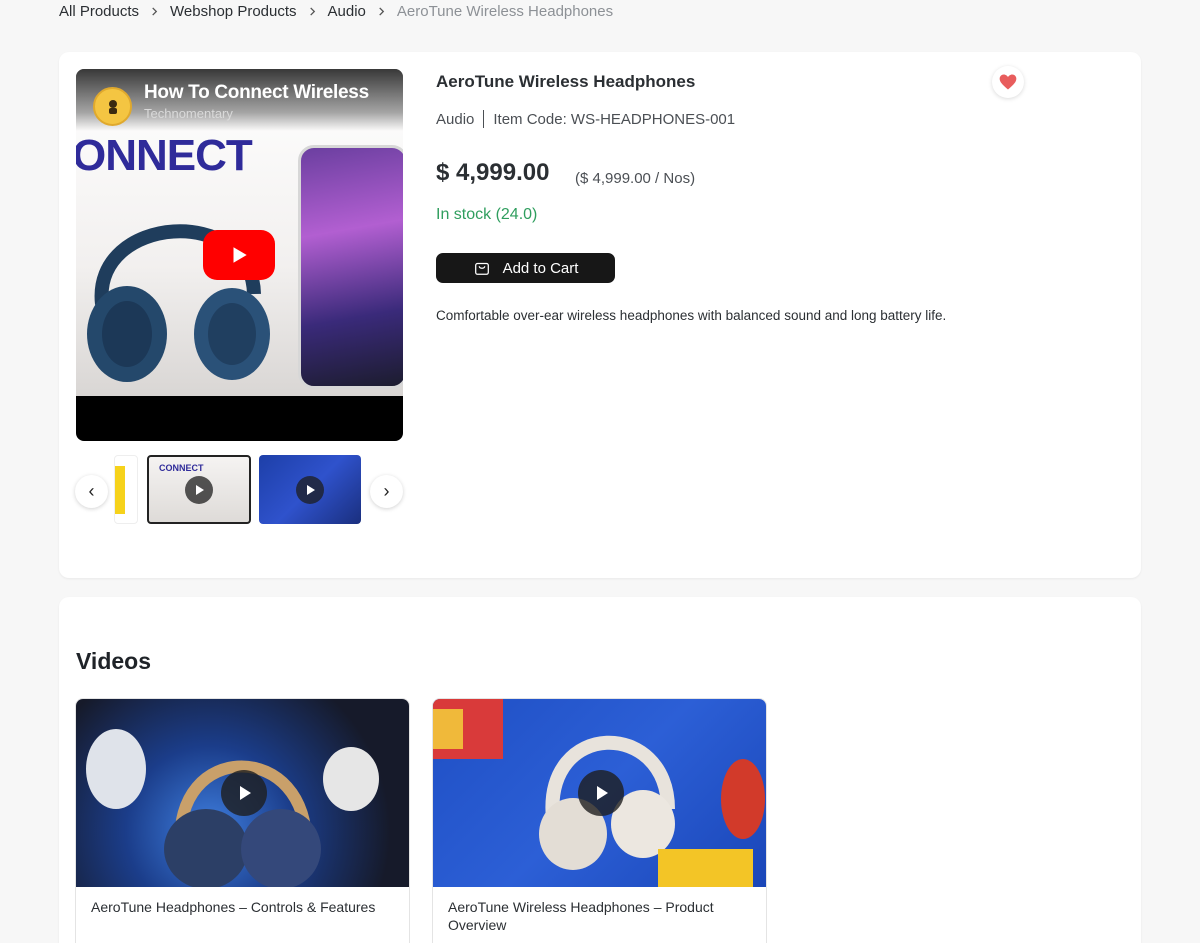 Image resolution: width=1200 pixels, height=943 pixels. What do you see at coordinates (99, 11) in the screenshot?
I see `breadcrumb-all-products: All Products` at bounding box center [99, 11].